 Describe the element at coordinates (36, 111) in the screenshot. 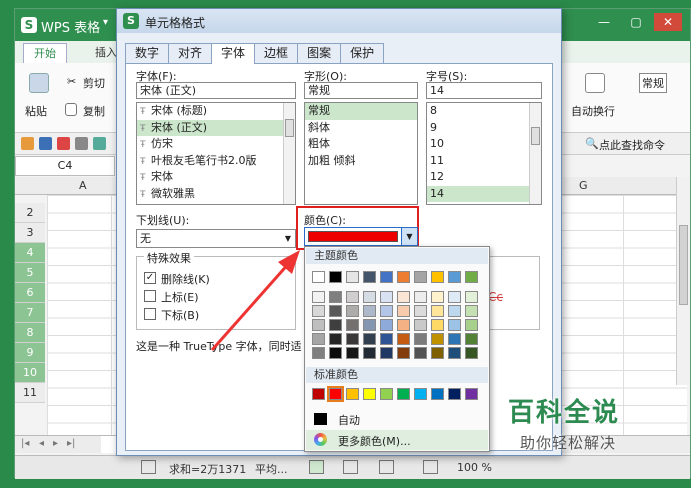

I see `paste-button: 粘贴` at that location.